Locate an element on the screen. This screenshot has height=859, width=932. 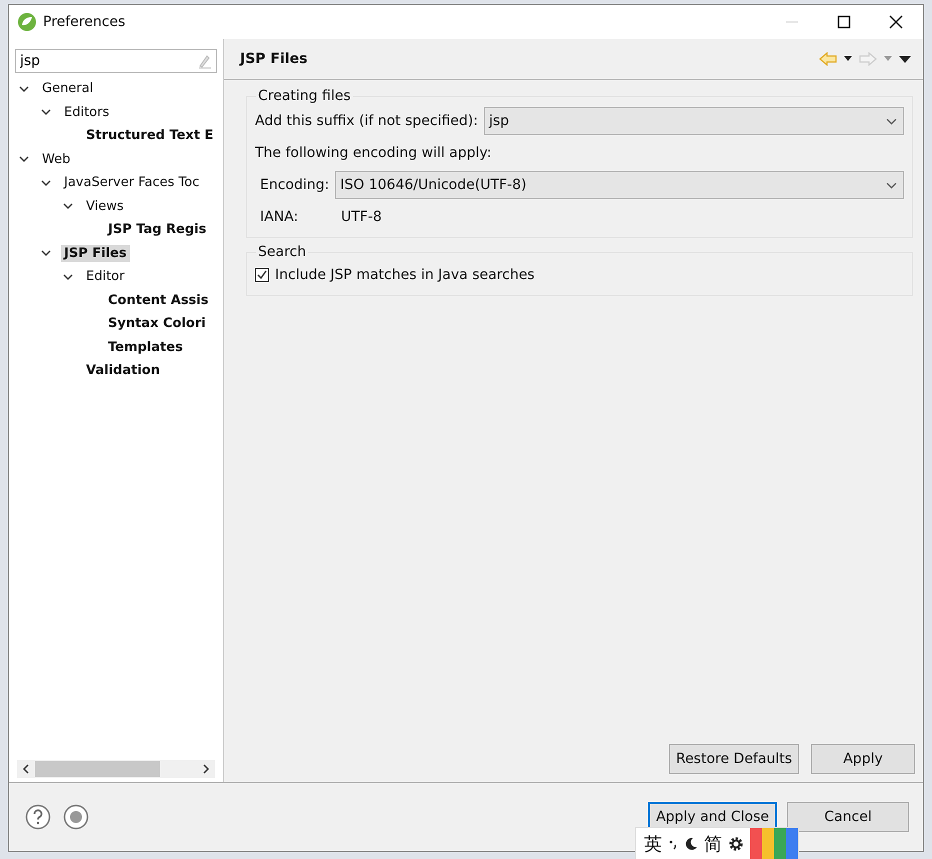
tree-item: JSP Files is located at coordinates (95, 253).